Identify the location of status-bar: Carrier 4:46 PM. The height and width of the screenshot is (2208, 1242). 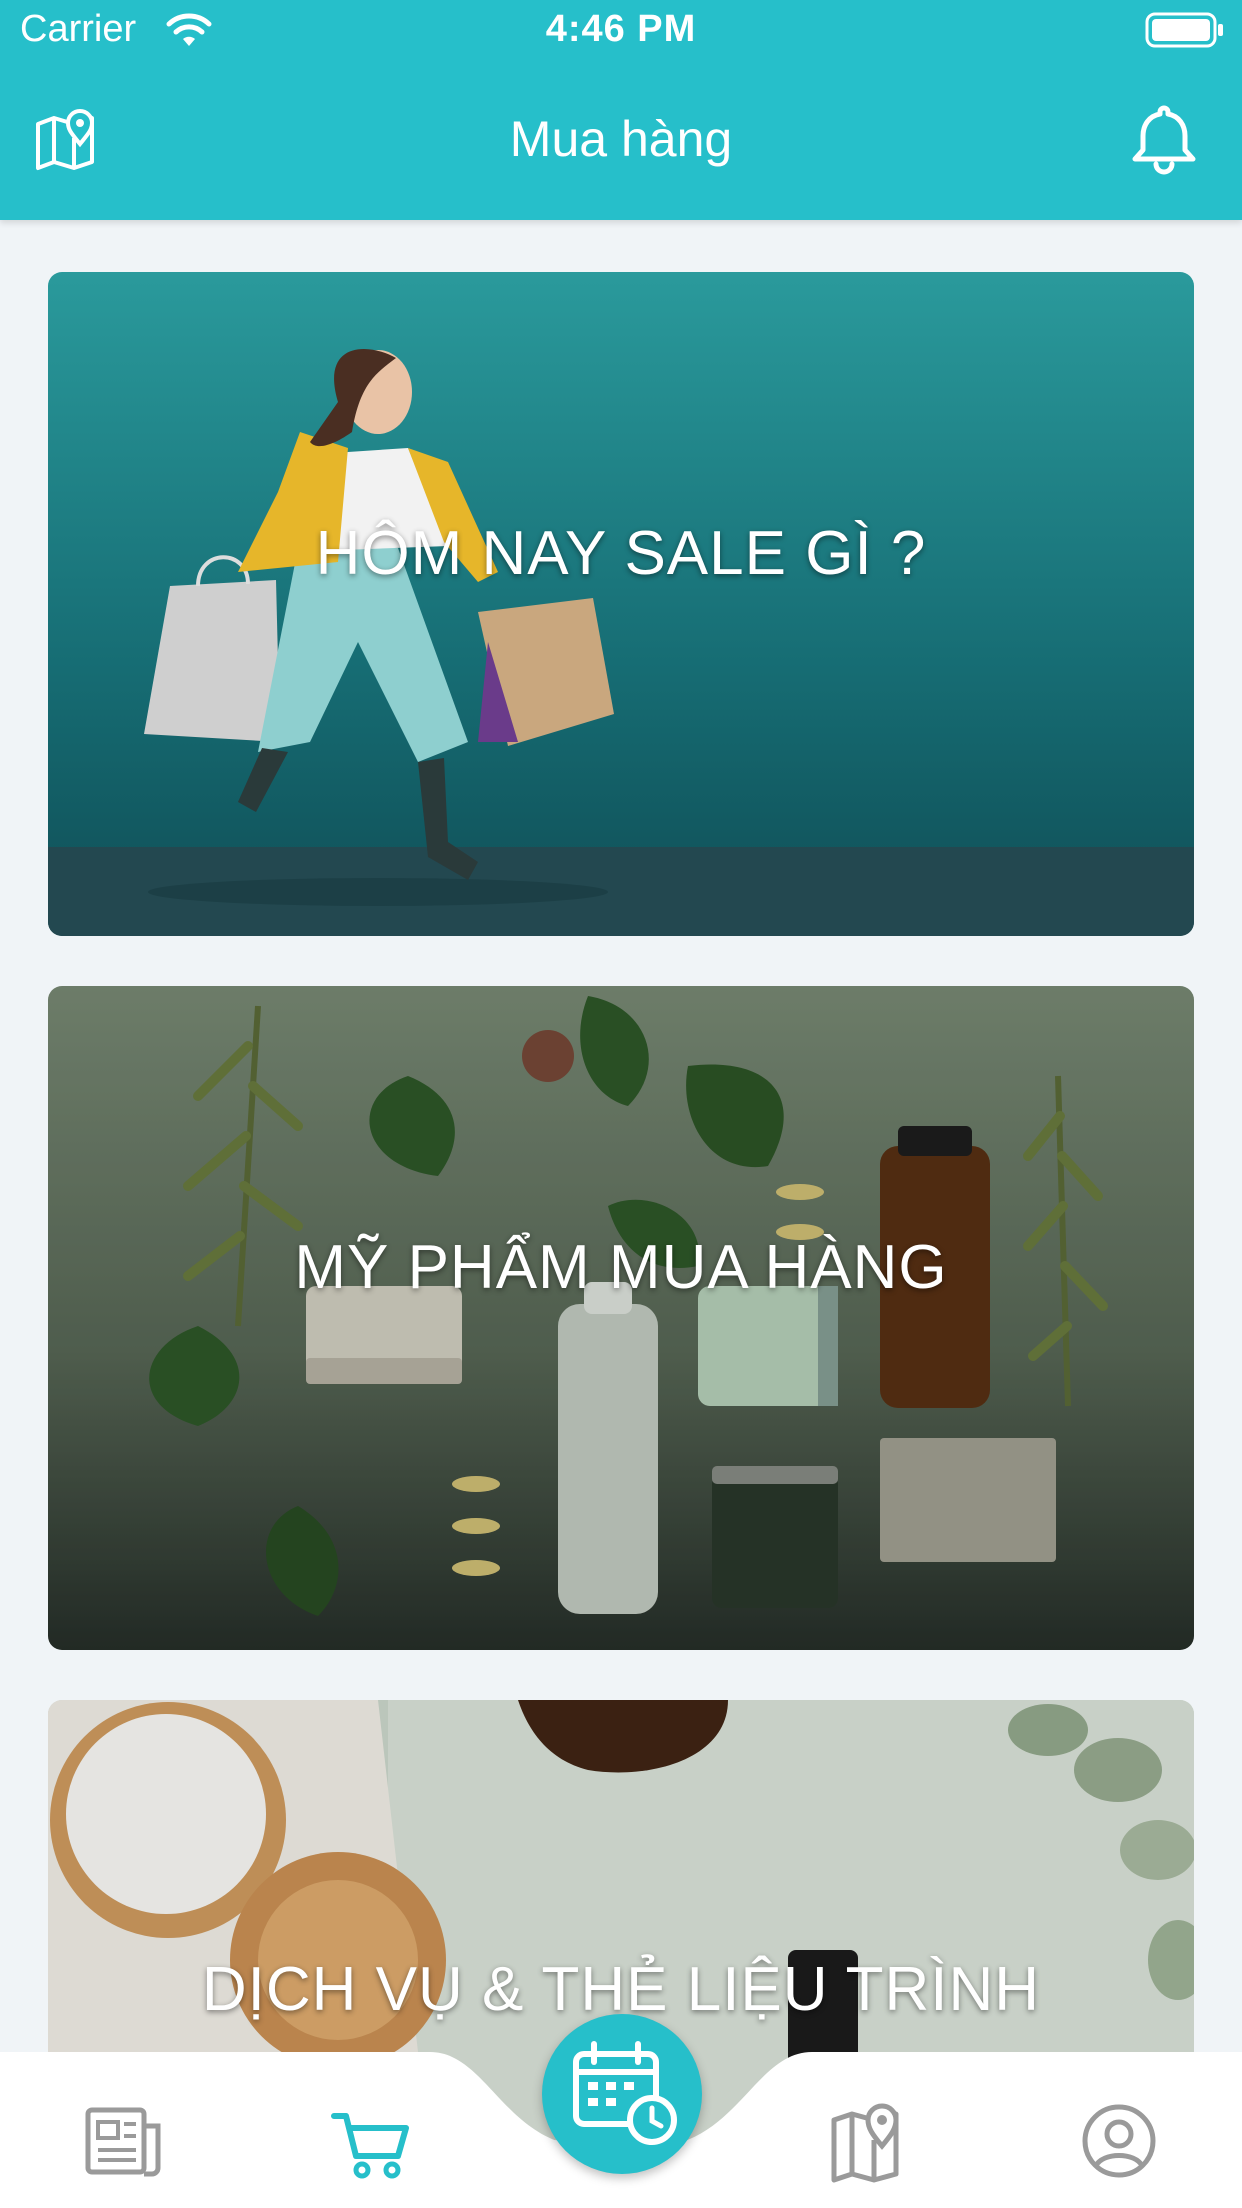
(621, 30).